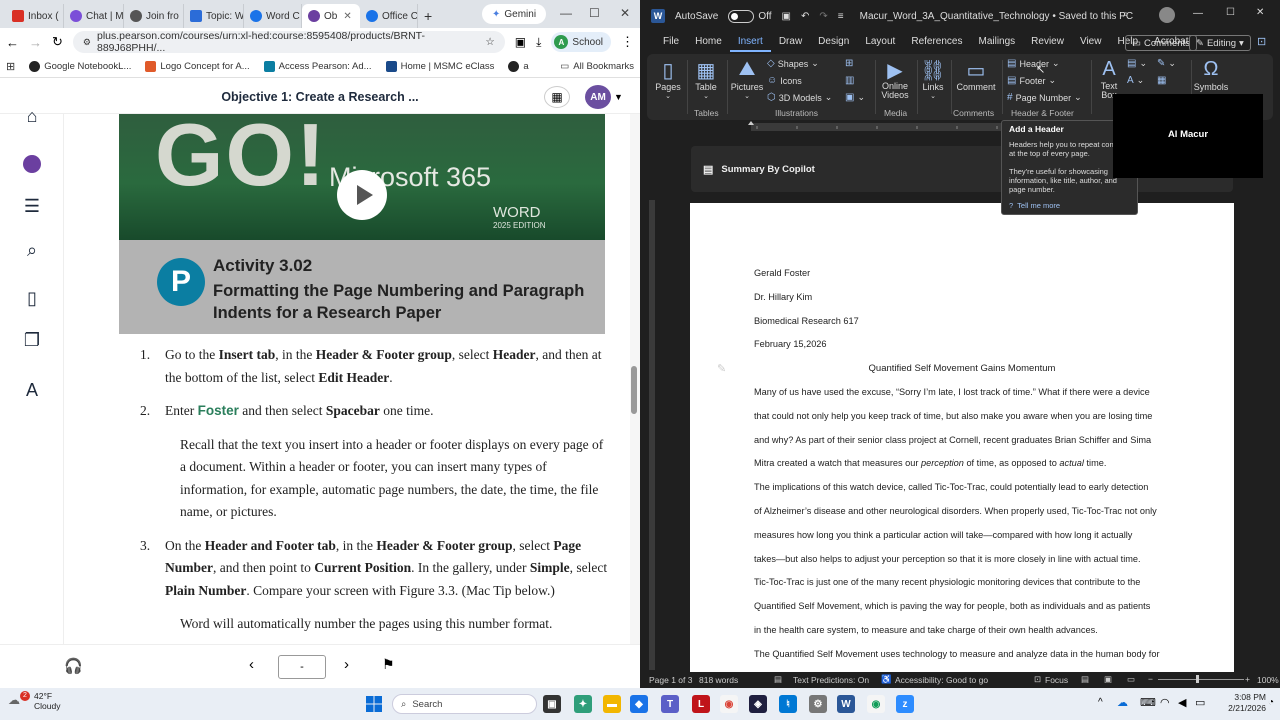 The width and height of the screenshot is (1280, 720). Describe the element at coordinates (1200, 702) in the screenshot. I see `battery-icon: ▭` at that location.